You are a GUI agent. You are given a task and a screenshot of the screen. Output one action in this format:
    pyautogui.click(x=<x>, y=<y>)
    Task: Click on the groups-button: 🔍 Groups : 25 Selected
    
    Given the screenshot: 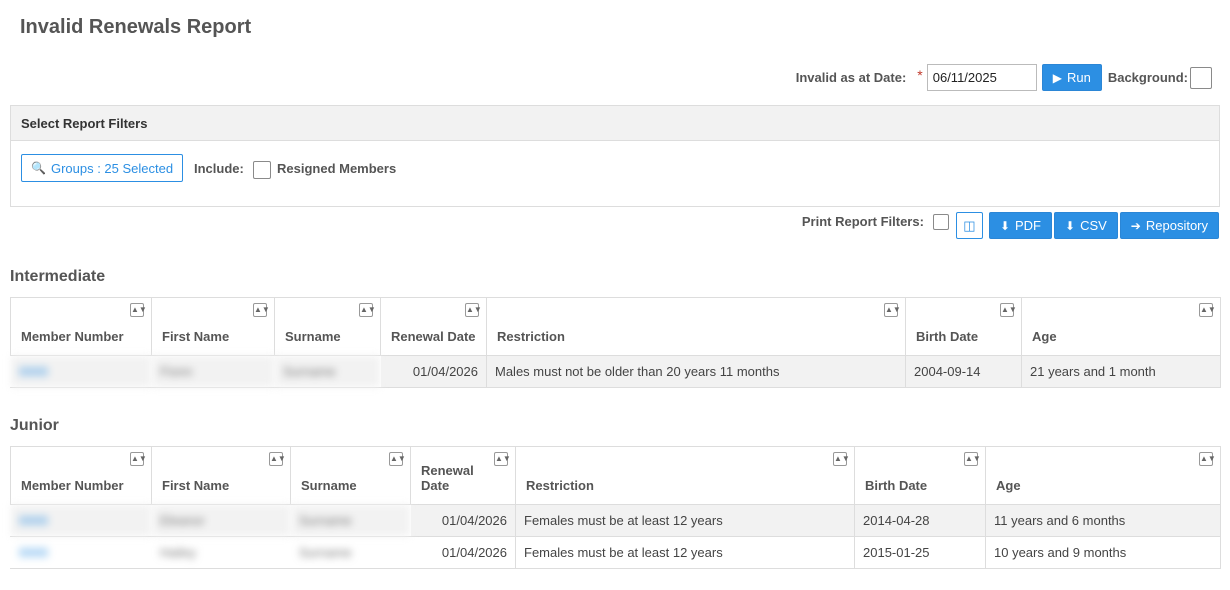 What is the action you would take?
    pyautogui.click(x=102, y=168)
    